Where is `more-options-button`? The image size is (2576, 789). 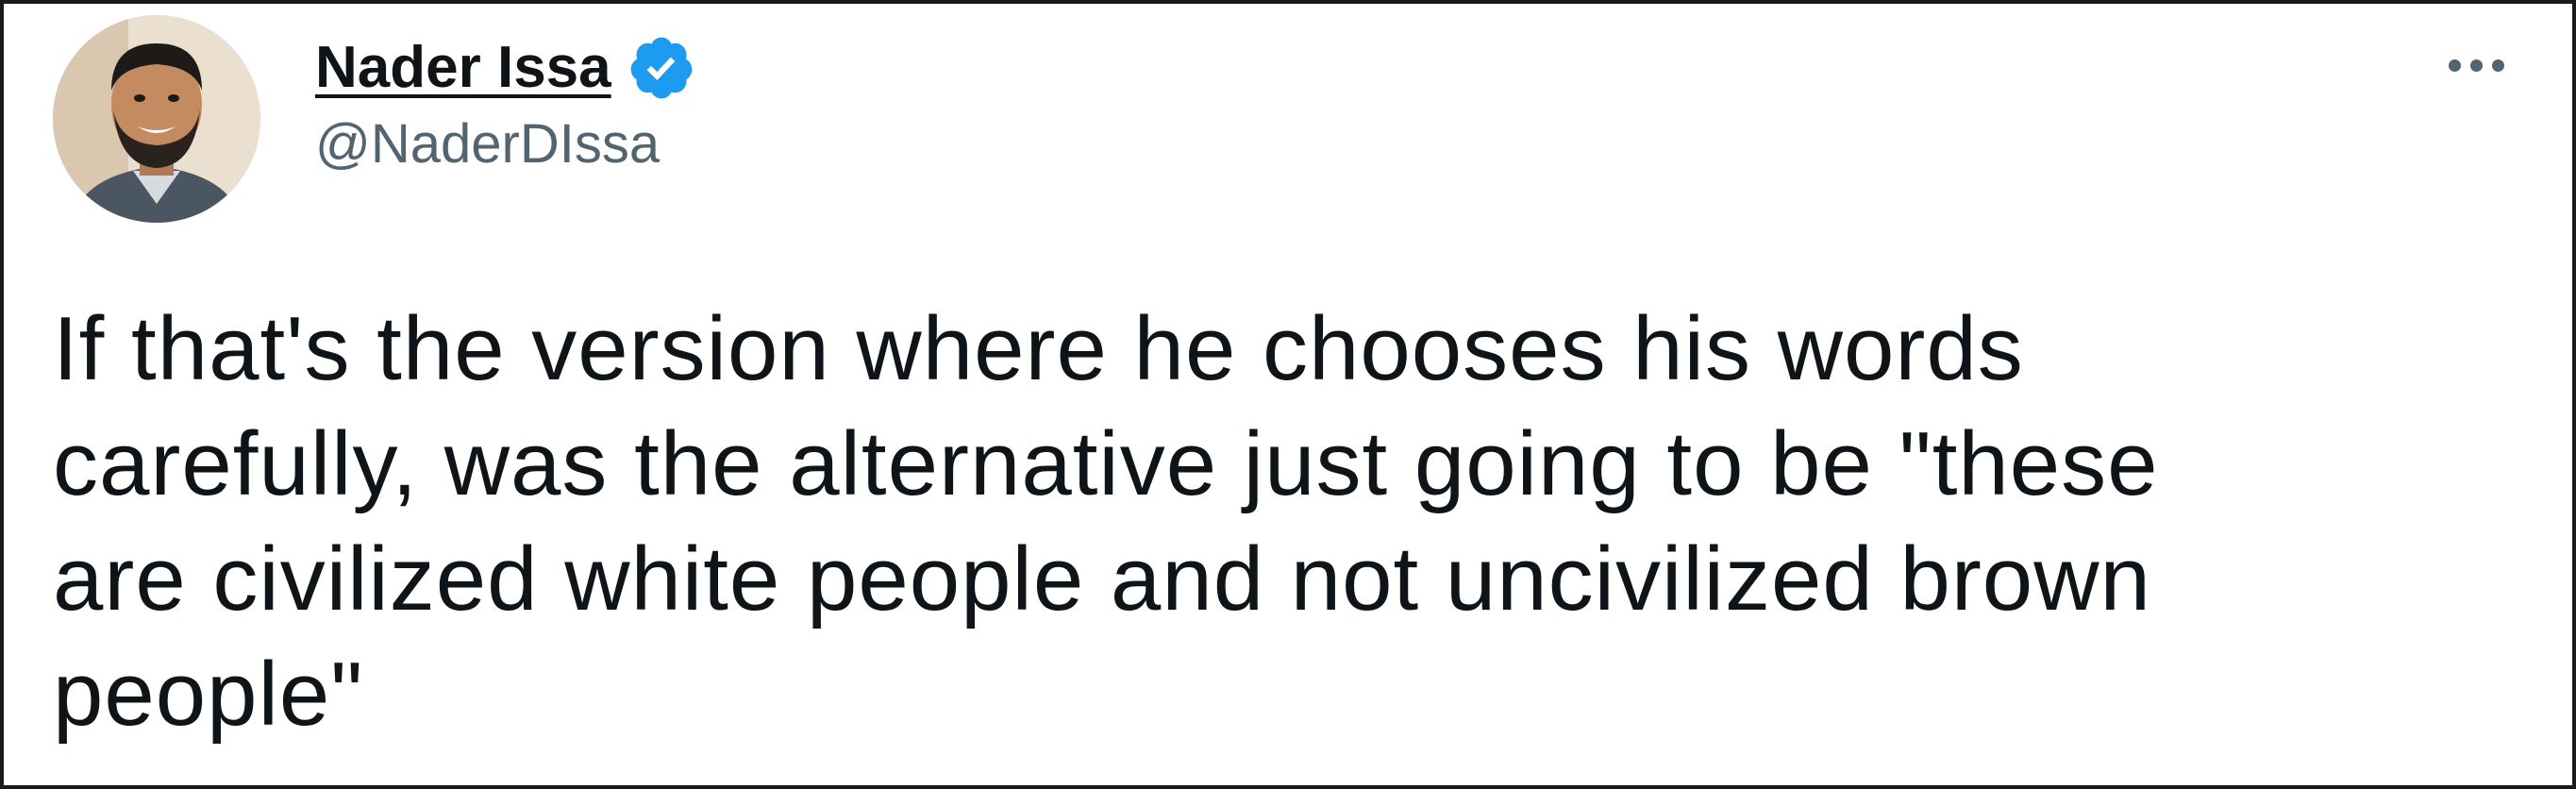 more-options-button is located at coordinates (2476, 65).